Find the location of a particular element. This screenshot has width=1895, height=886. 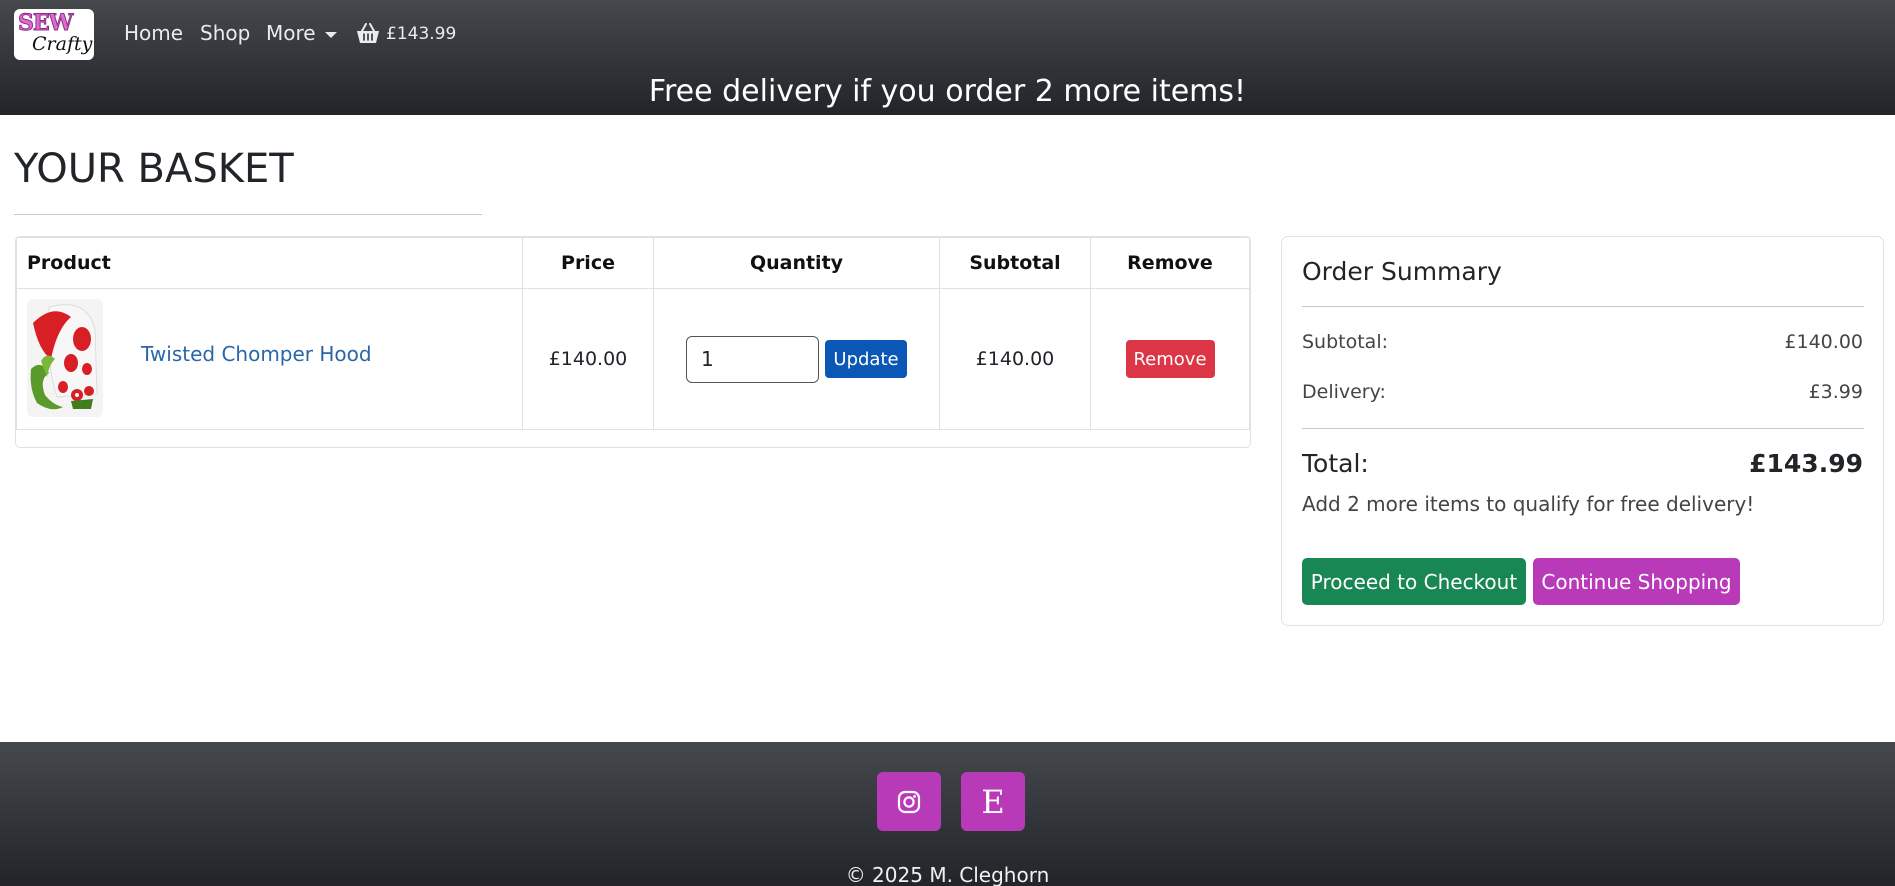

remove-button: Remove is located at coordinates (1170, 359).